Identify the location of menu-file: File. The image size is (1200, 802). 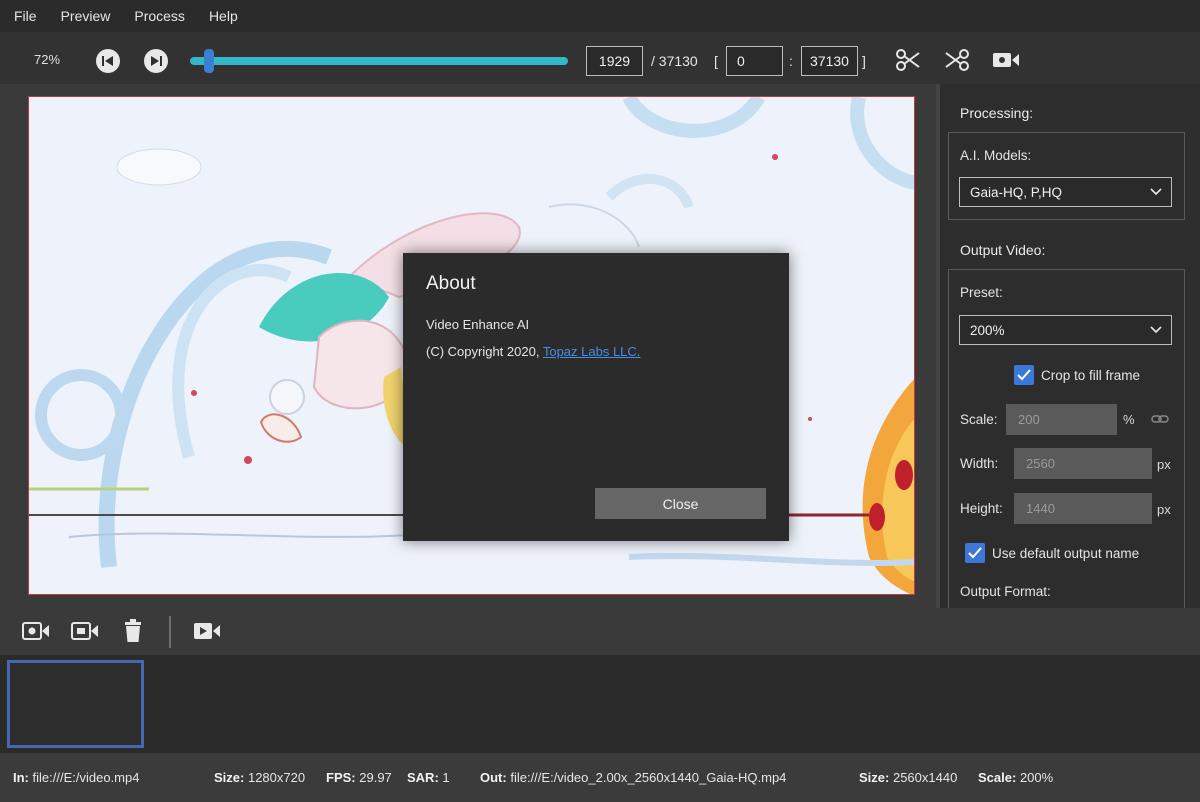
(25, 16).